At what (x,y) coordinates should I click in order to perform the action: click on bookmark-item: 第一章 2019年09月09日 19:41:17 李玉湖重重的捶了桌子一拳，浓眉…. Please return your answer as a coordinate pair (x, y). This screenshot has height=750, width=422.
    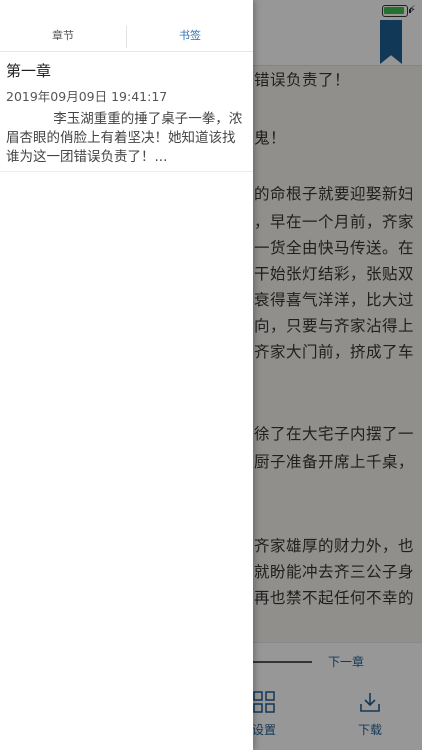
    Looking at the image, I should click on (126, 112).